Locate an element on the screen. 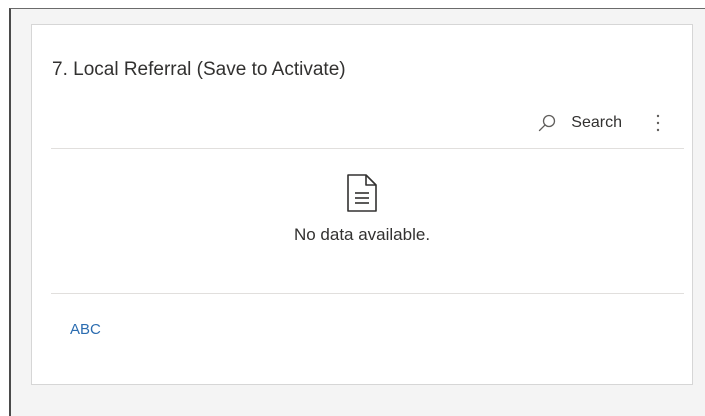  section-title: 7. Local Referral (Save to Activate) is located at coordinates (199, 69).